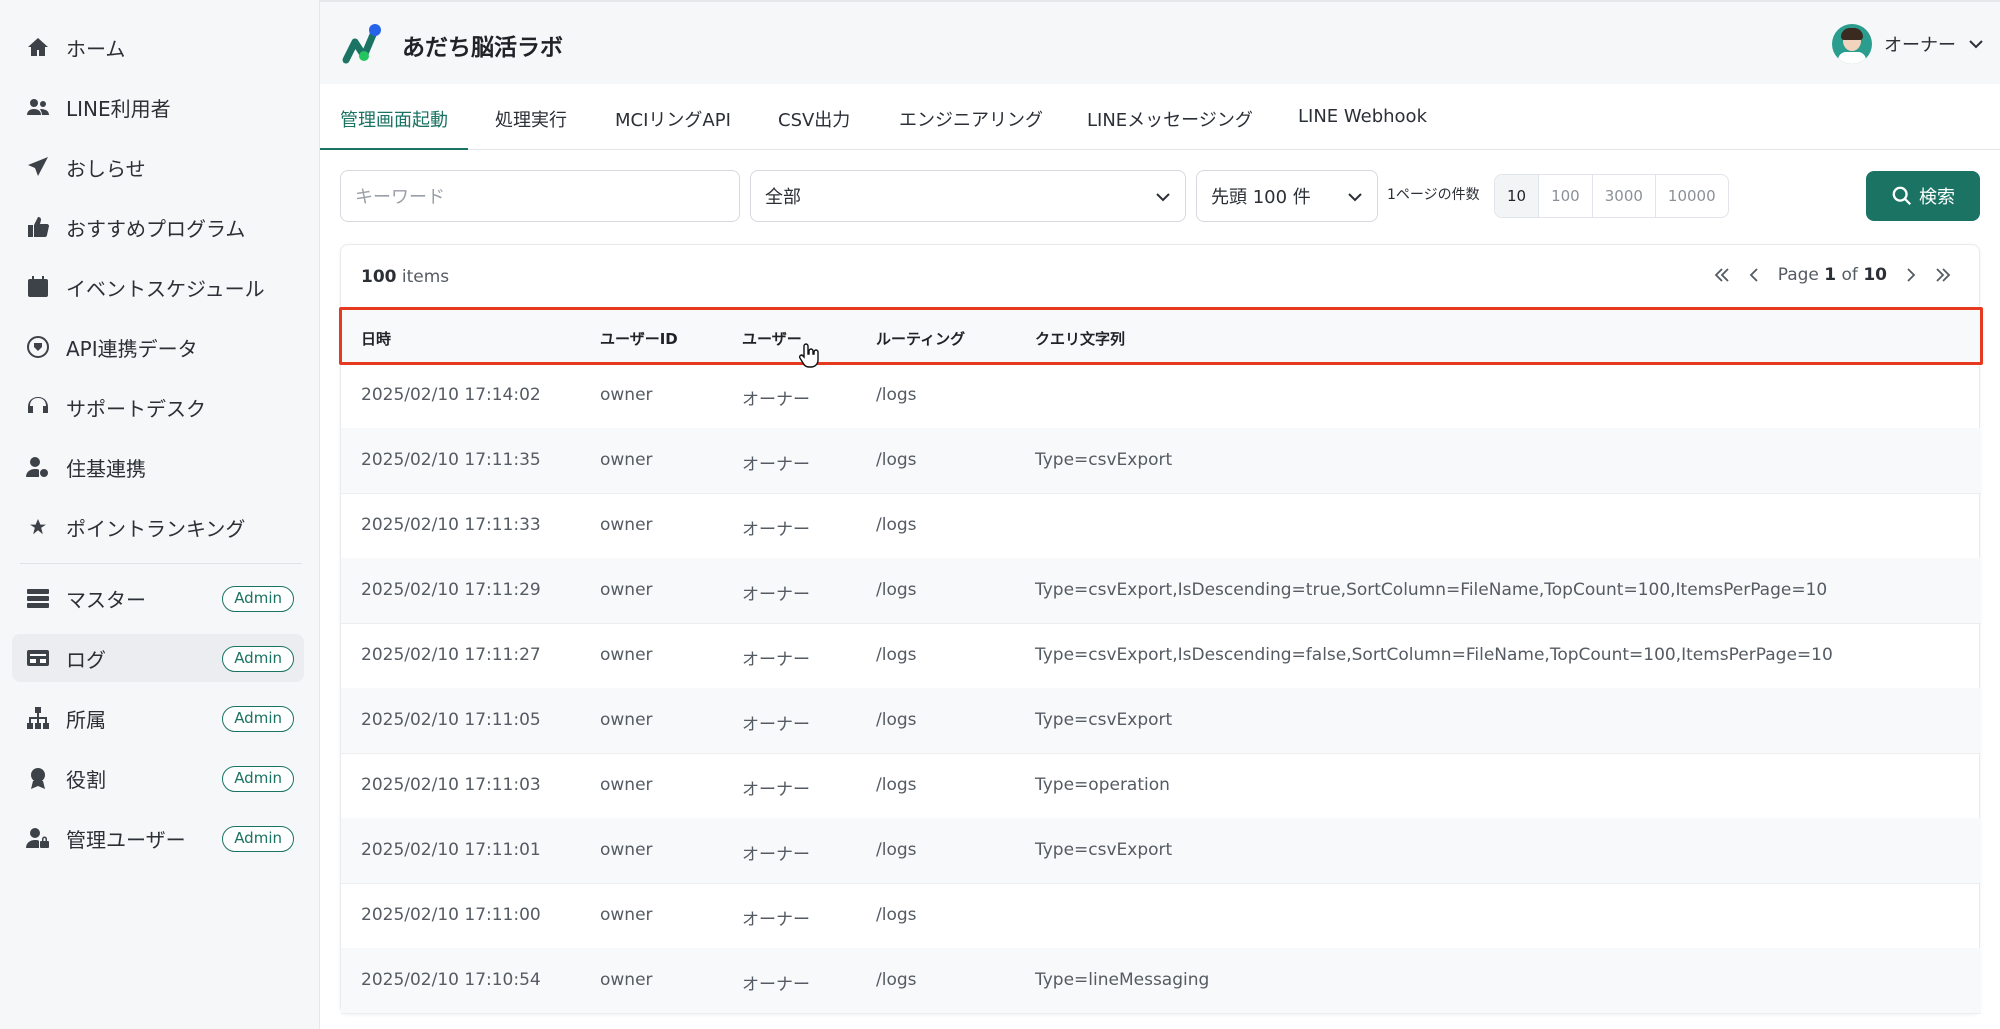  I want to click on home-icon, so click(38, 47).